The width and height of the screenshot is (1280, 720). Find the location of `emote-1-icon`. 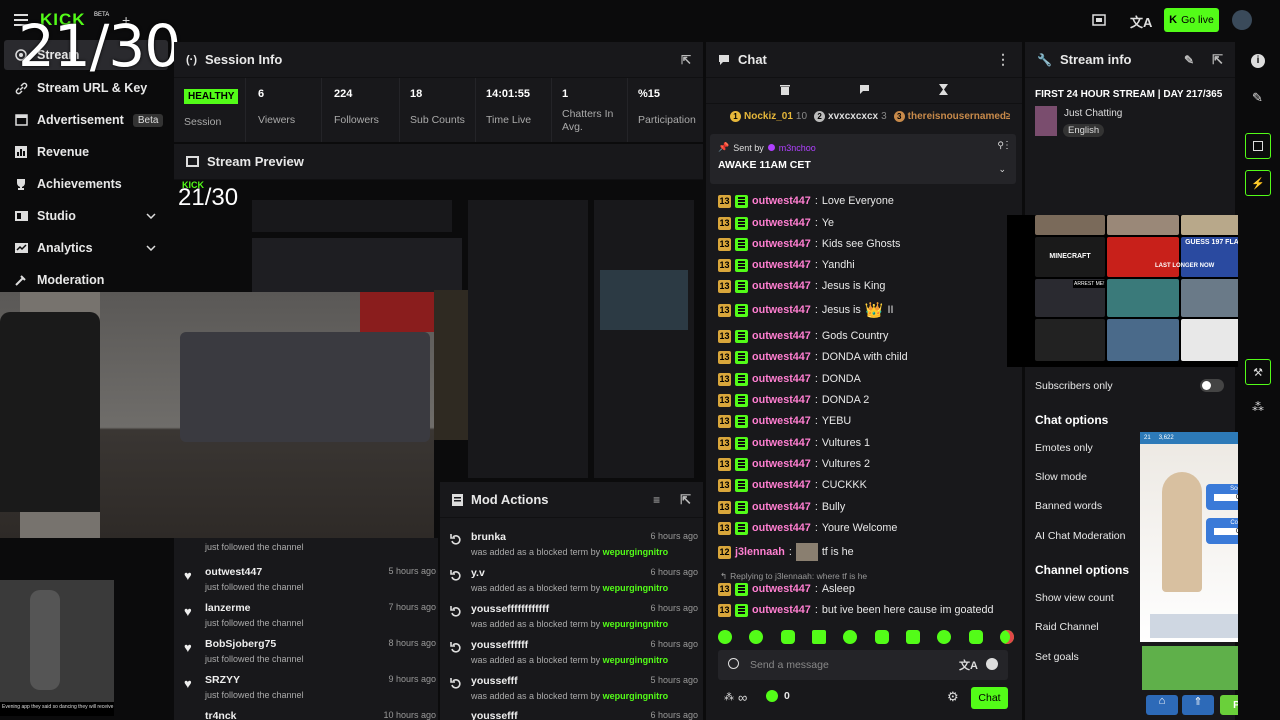

emote-1-icon is located at coordinates (725, 637).